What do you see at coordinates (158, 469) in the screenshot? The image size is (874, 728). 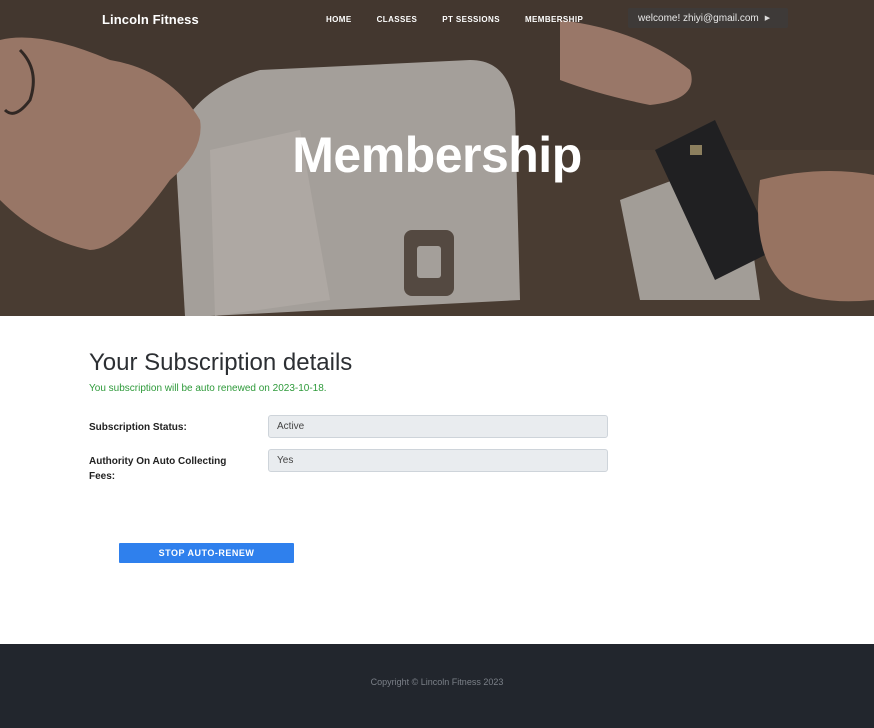 I see `authority-label: Authority On Auto Collecting Fees:` at bounding box center [158, 469].